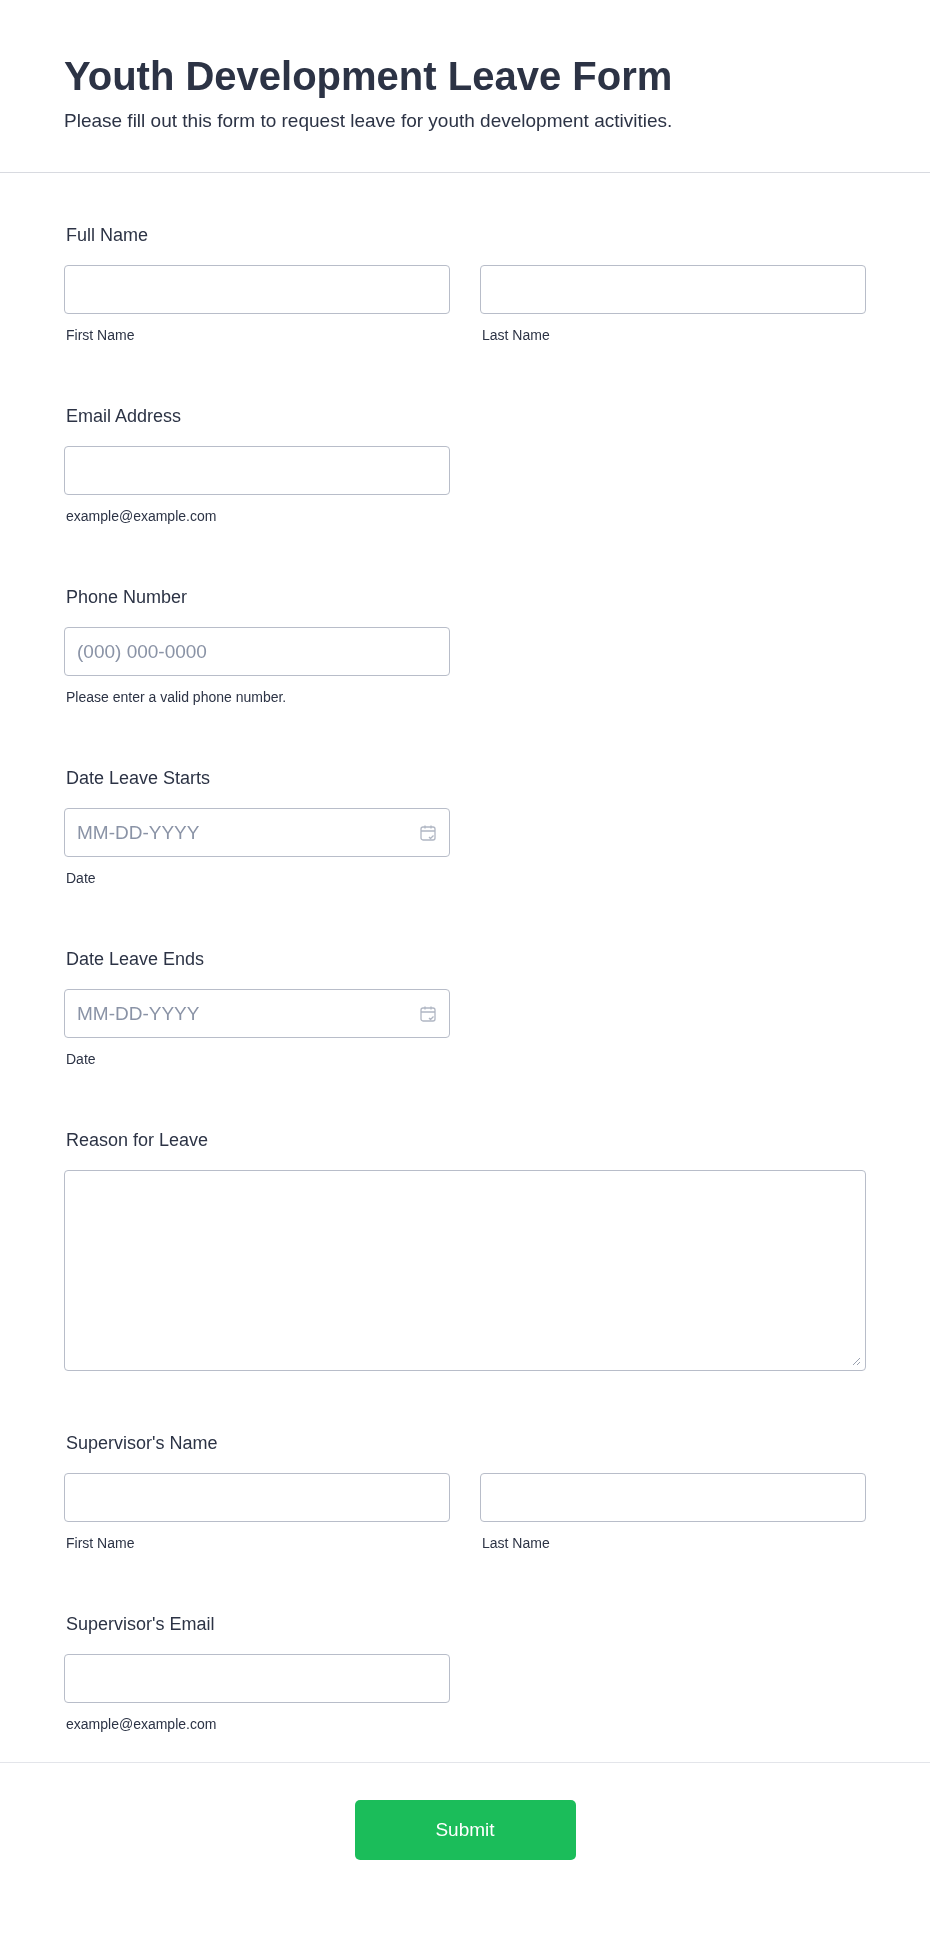 This screenshot has width=930, height=1940. I want to click on field-label: Date Leave Ends, so click(136, 959).